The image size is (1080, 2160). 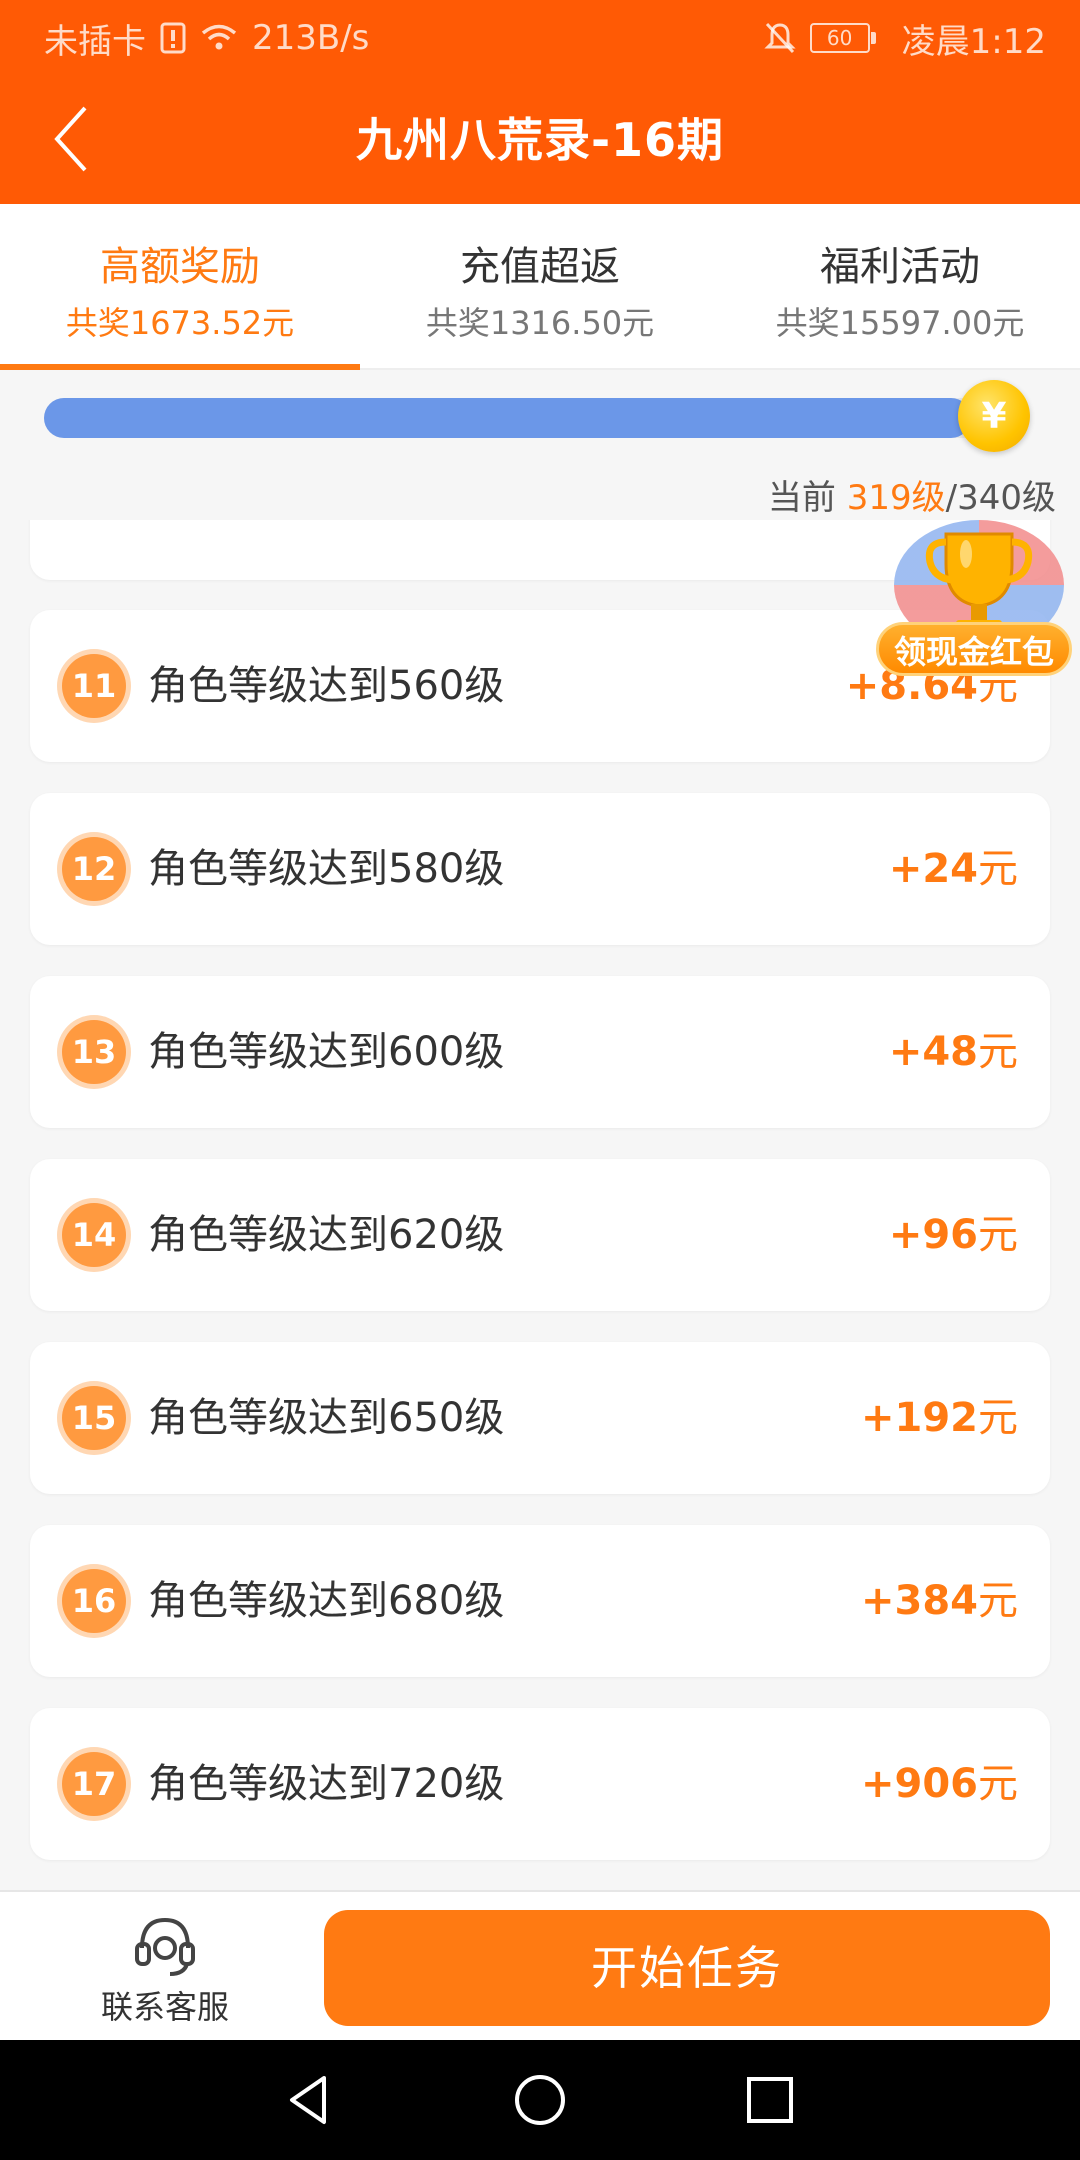 I want to click on status-left: 未插卡 213B/s, so click(x=206, y=38).